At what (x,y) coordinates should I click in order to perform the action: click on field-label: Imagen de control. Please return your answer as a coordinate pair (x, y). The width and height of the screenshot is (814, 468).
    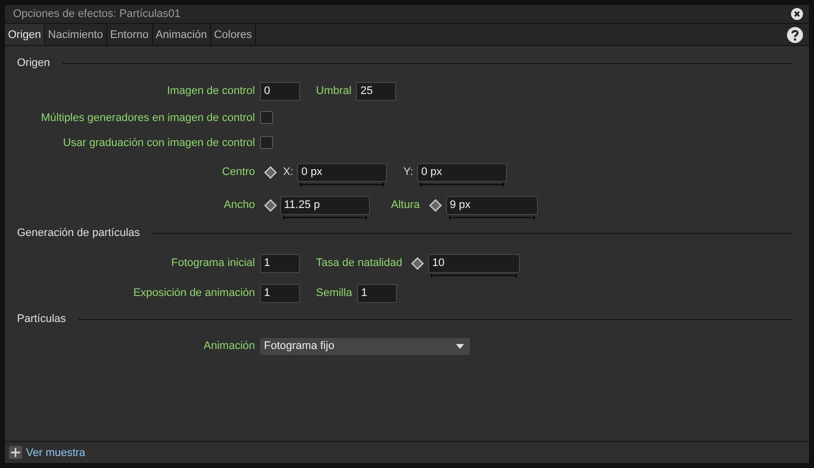
    Looking at the image, I should click on (210, 91).